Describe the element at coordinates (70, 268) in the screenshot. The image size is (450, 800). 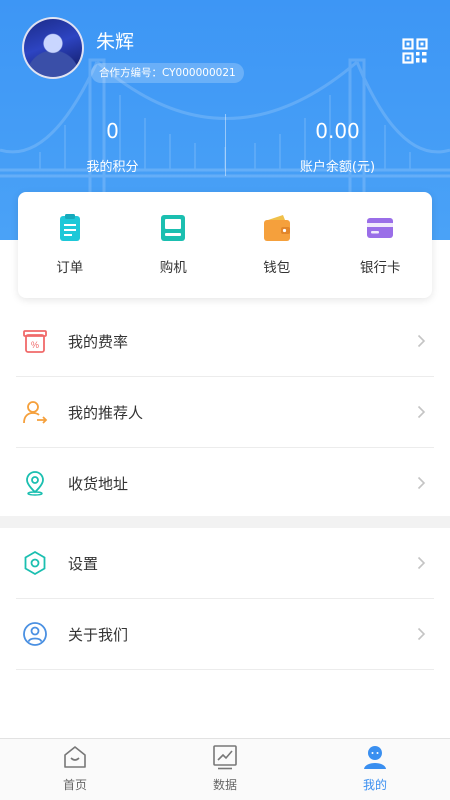
I see `order-label: 订单` at that location.